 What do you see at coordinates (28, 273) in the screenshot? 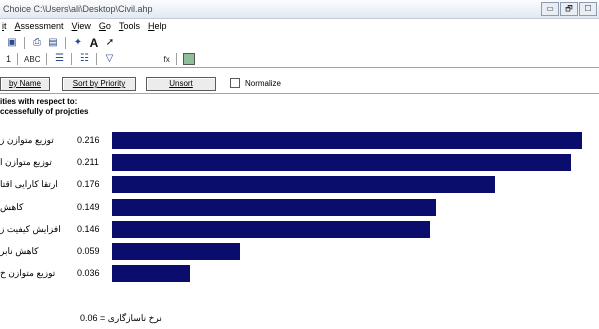
I see `alternative-label: توزیع متوازن خ` at bounding box center [28, 273].